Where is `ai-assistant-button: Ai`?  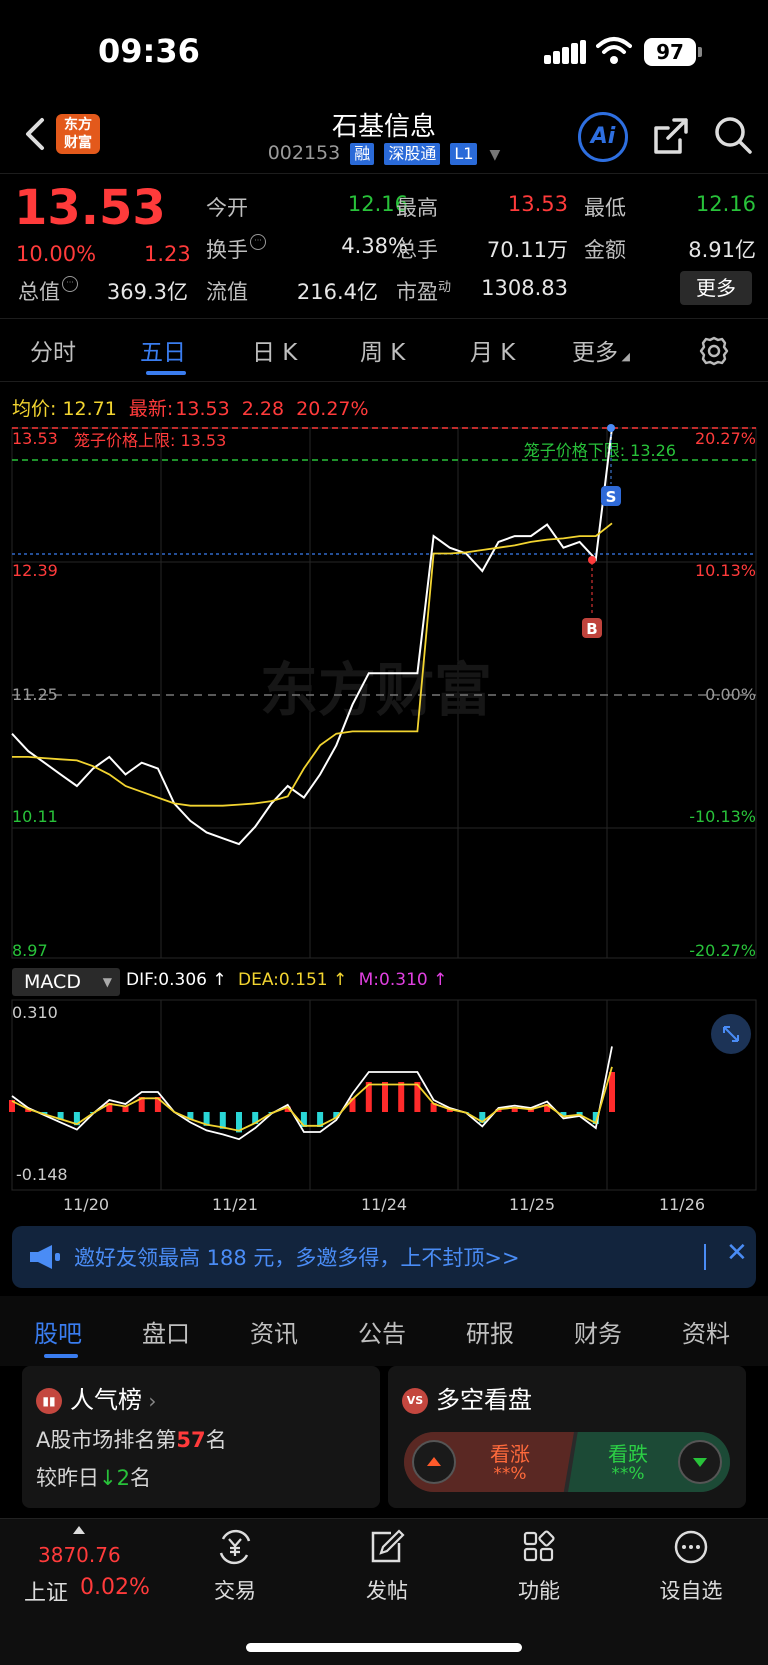 ai-assistant-button: Ai is located at coordinates (603, 137).